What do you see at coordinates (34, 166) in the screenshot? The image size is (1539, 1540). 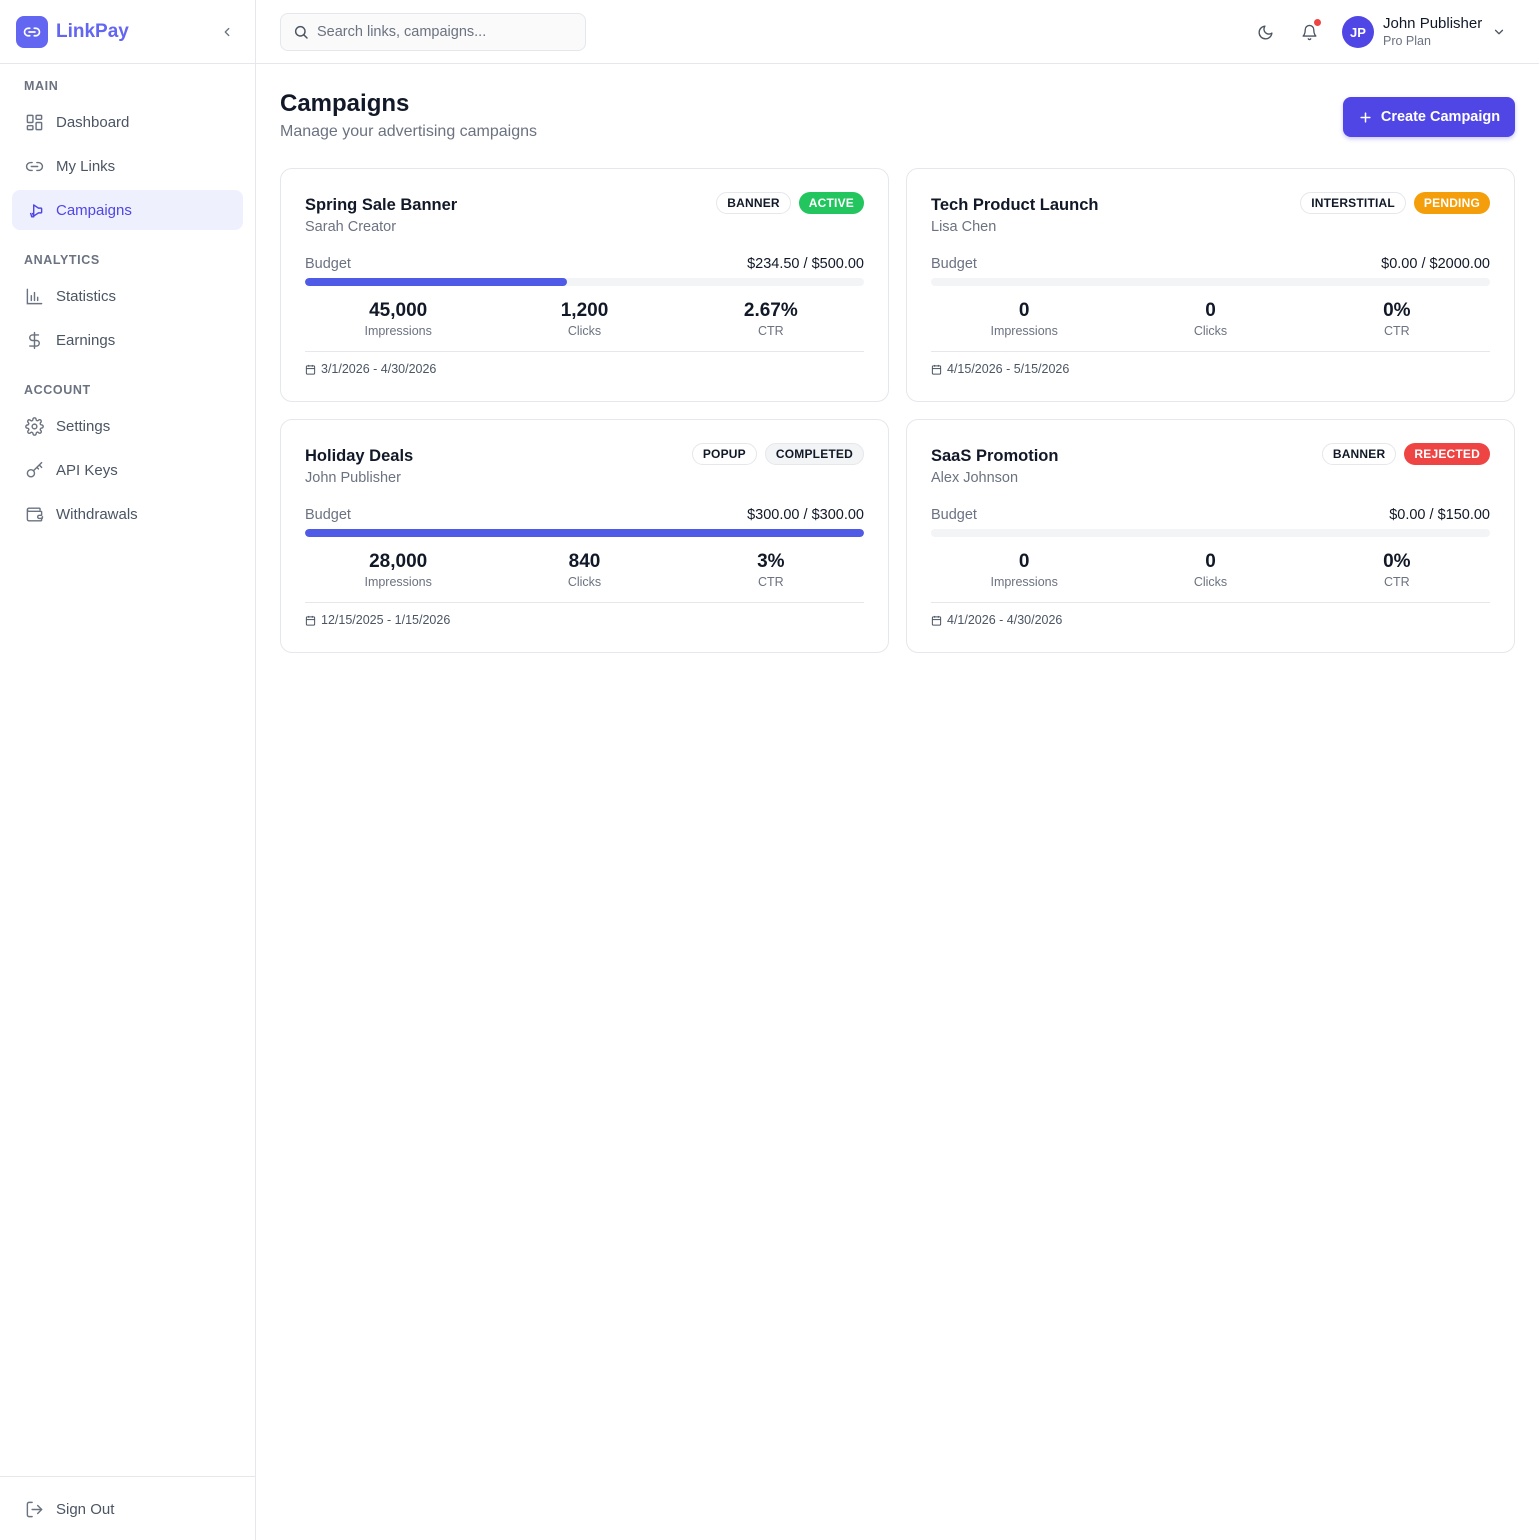 I see `link-icon` at bounding box center [34, 166].